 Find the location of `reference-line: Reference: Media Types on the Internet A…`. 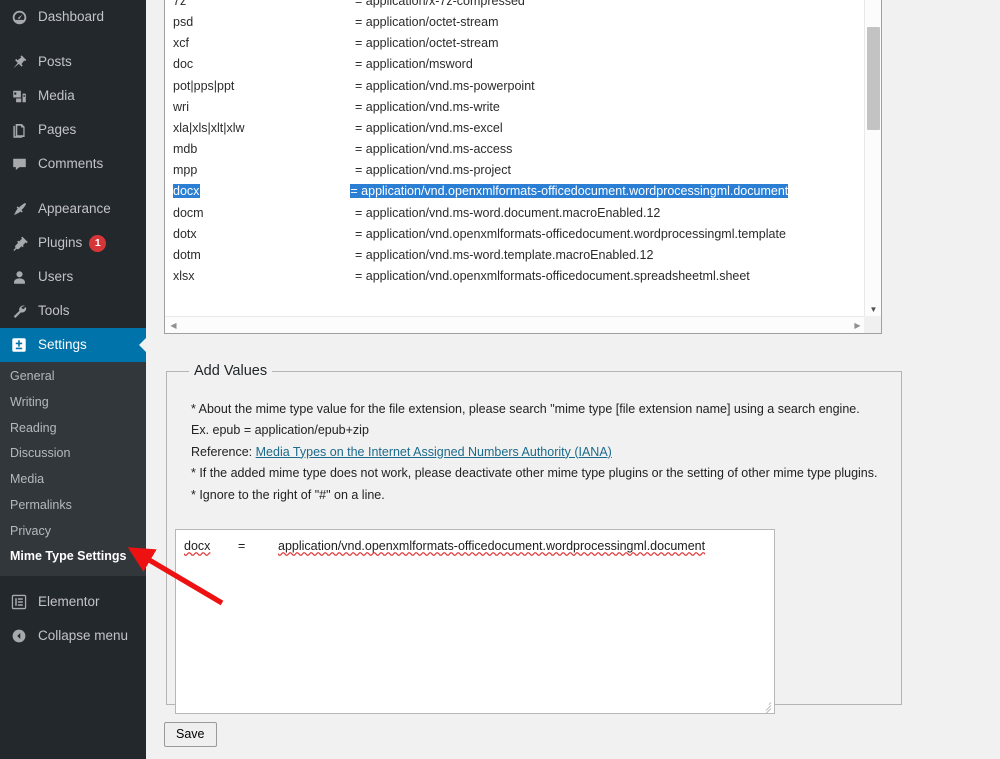

reference-line: Reference: Media Types on the Internet A… is located at coordinates (534, 453).